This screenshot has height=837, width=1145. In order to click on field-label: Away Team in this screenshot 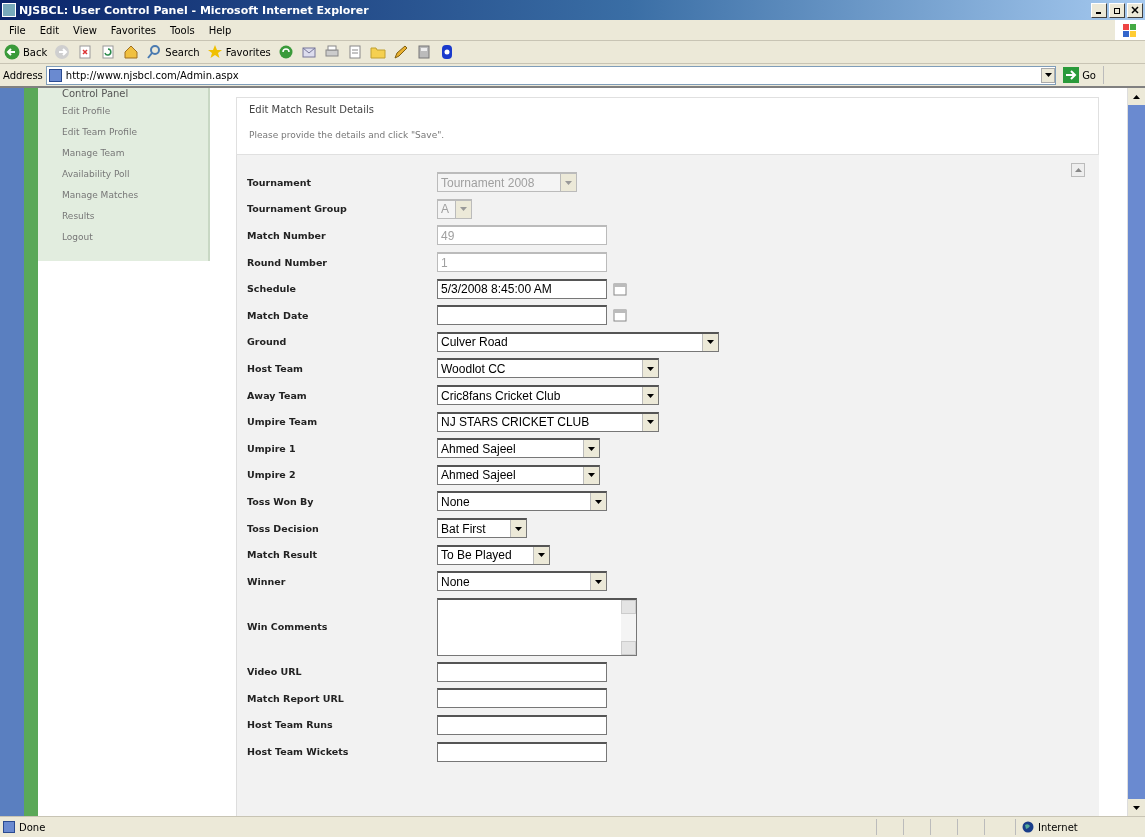, I will do `click(277, 395)`.